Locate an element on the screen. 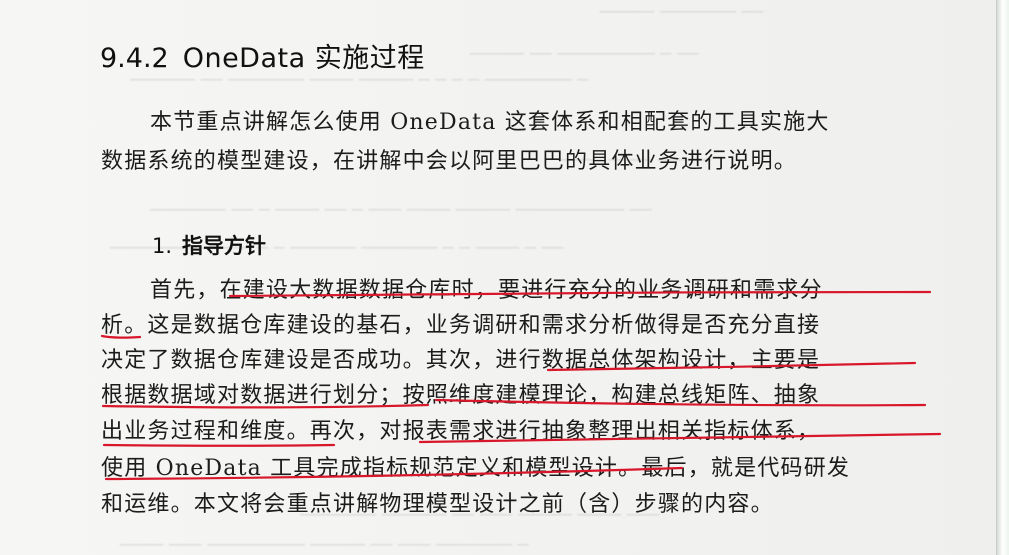 The image size is (1009, 555). paragraph-line: 首先，在建设大数据数据仓库时，要进行充分的业务调研和需求分 is located at coordinates (486, 290).